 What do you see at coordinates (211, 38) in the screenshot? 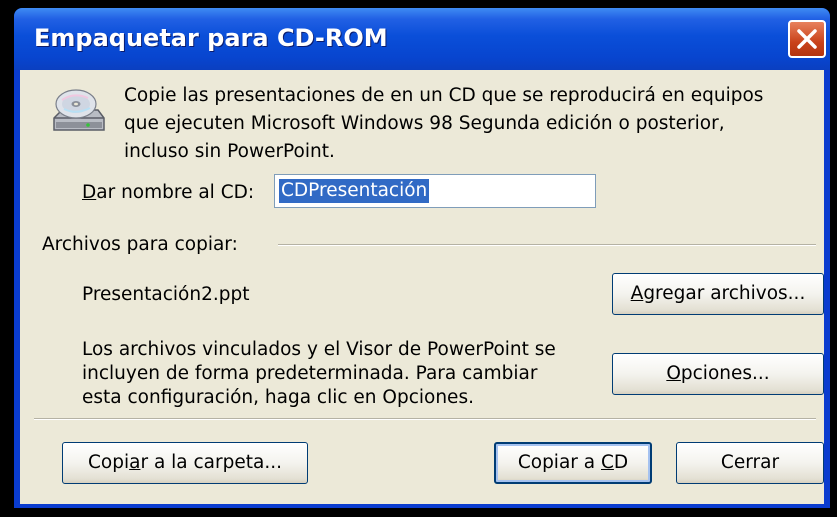
I see `window-title: Empaquetar para CD-ROM` at bounding box center [211, 38].